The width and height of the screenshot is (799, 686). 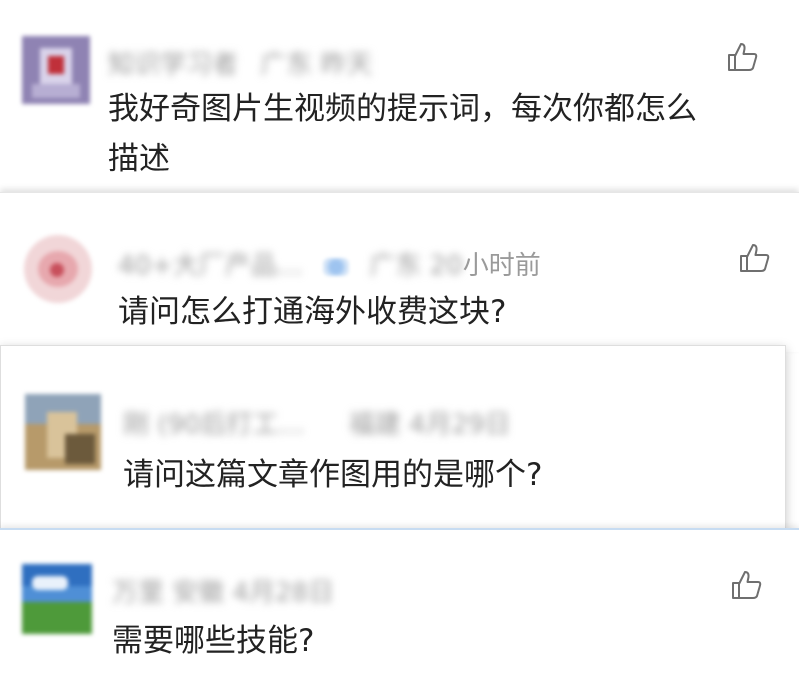 What do you see at coordinates (402, 134) in the screenshot?
I see `comment-text: 我好奇图片生视频的提示词，每次你都怎么 描述` at bounding box center [402, 134].